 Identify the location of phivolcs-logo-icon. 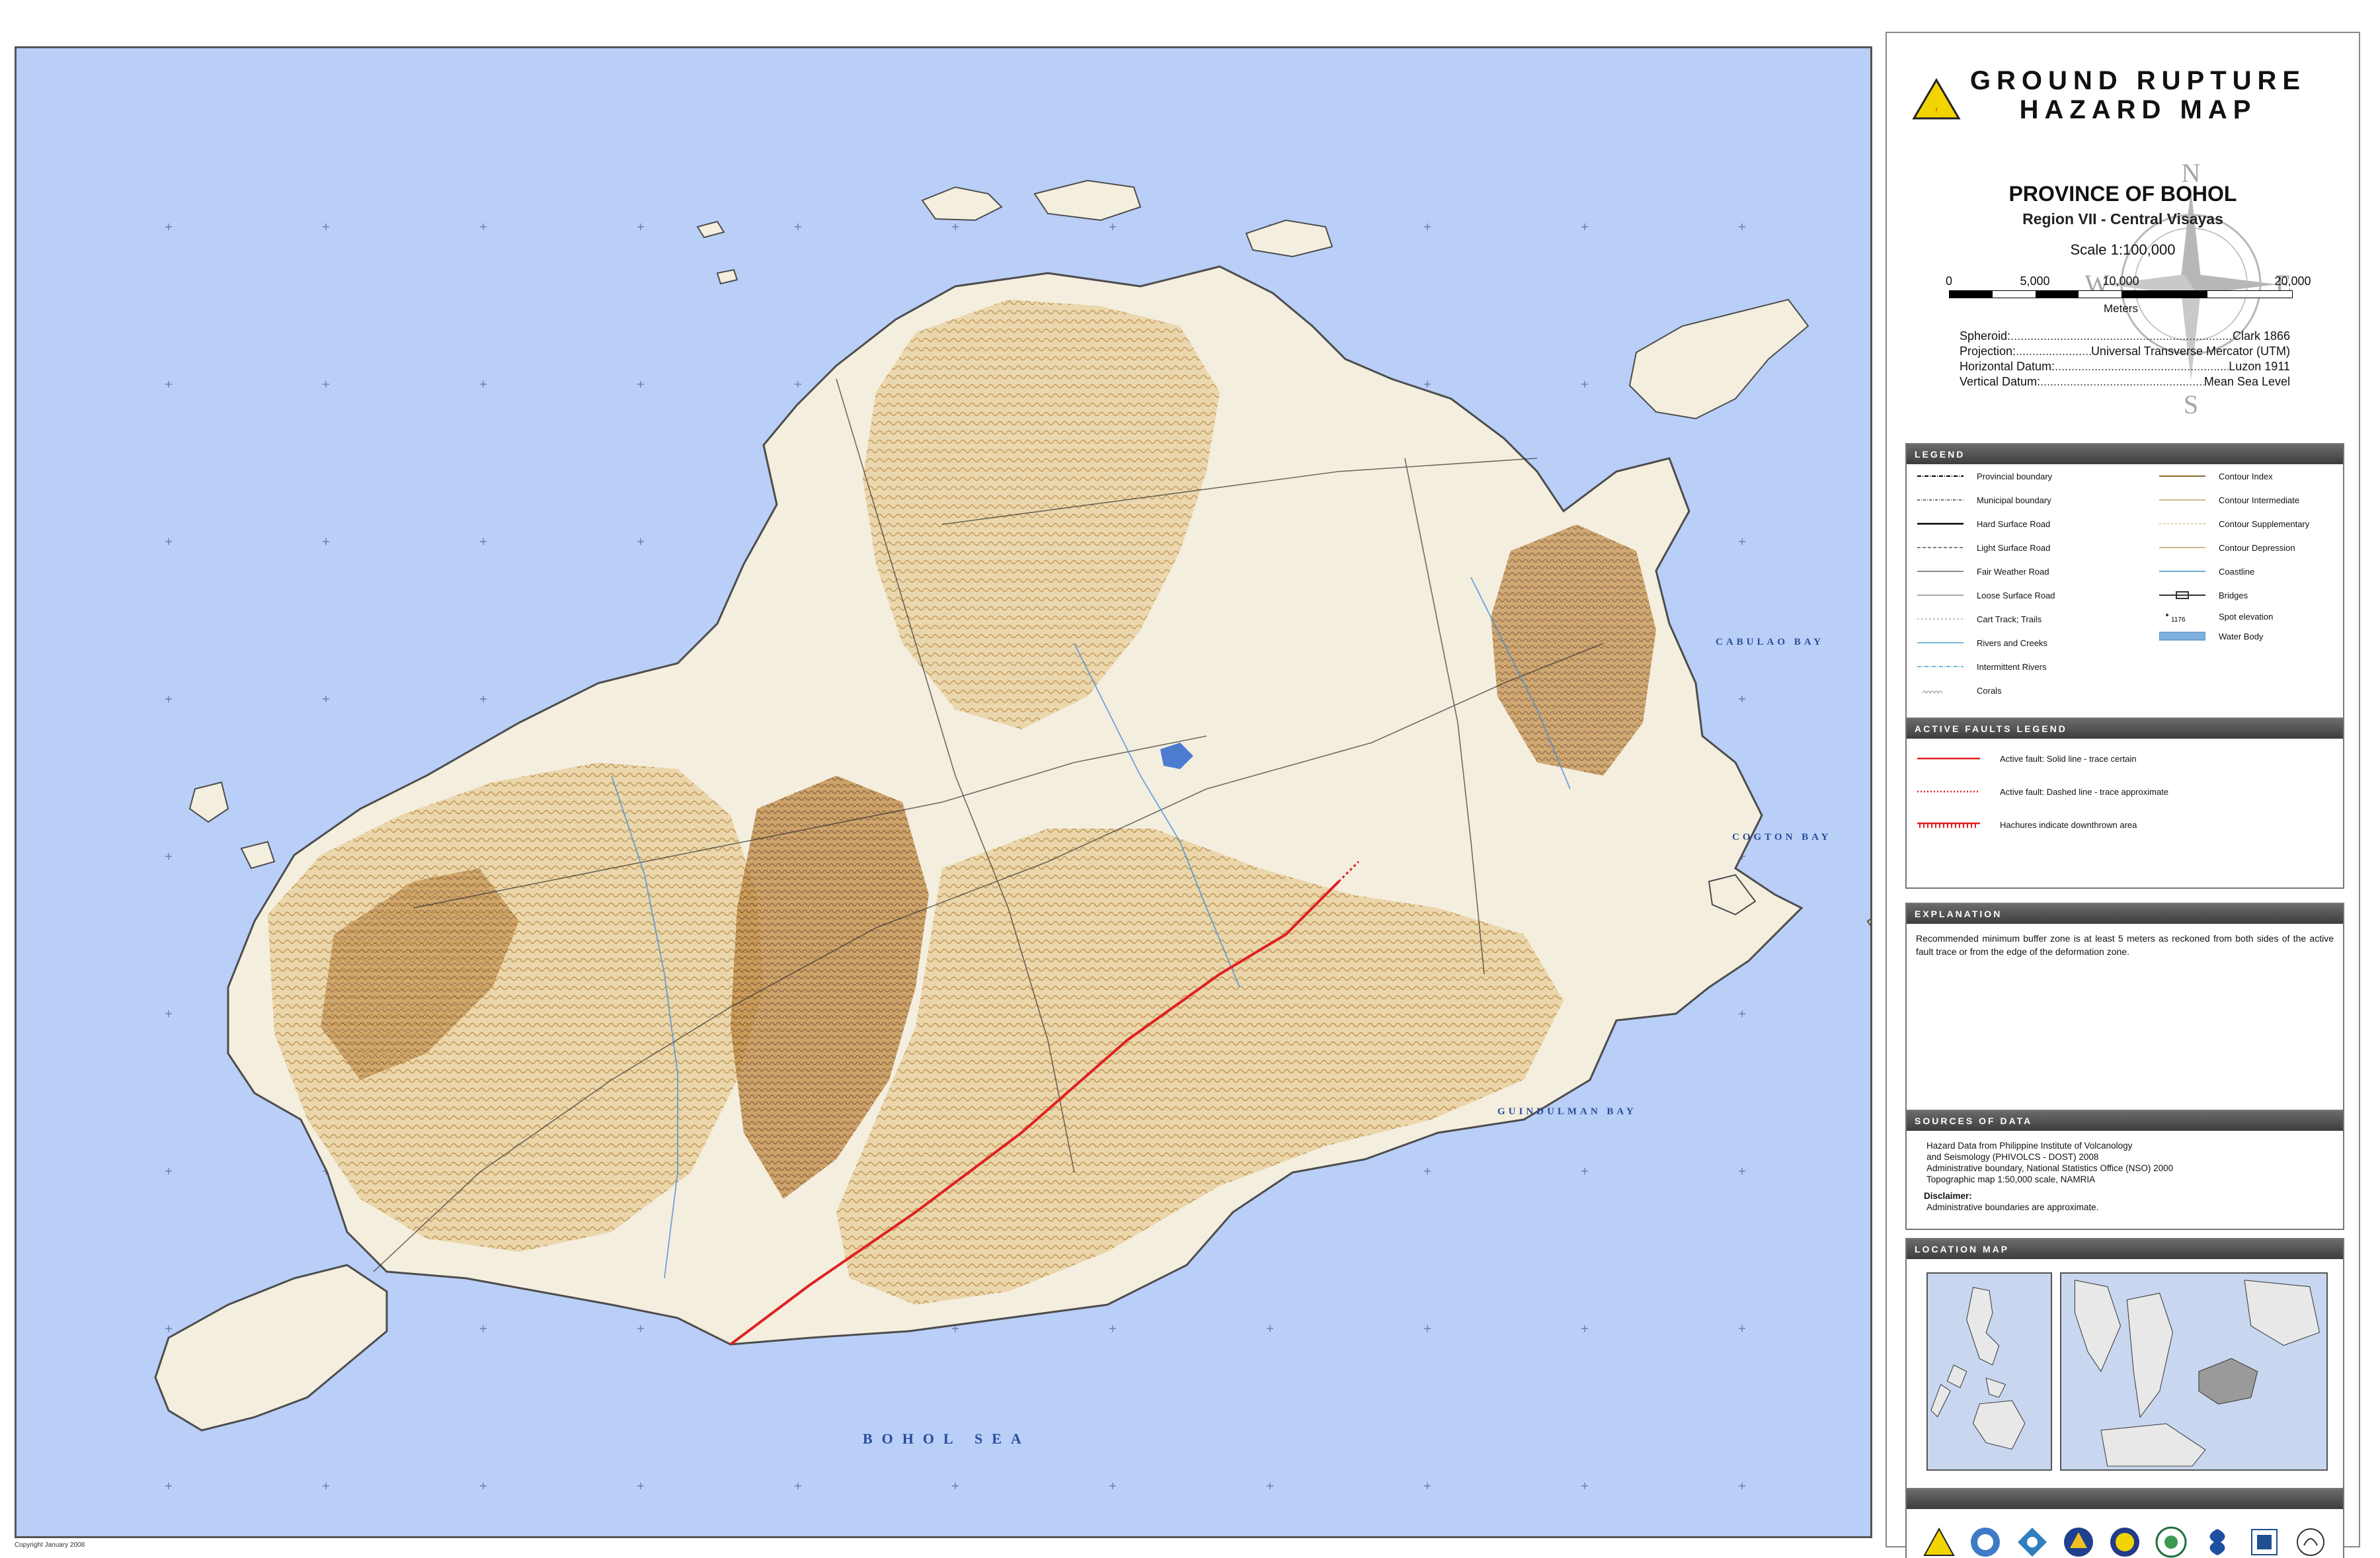
(2032, 1542).